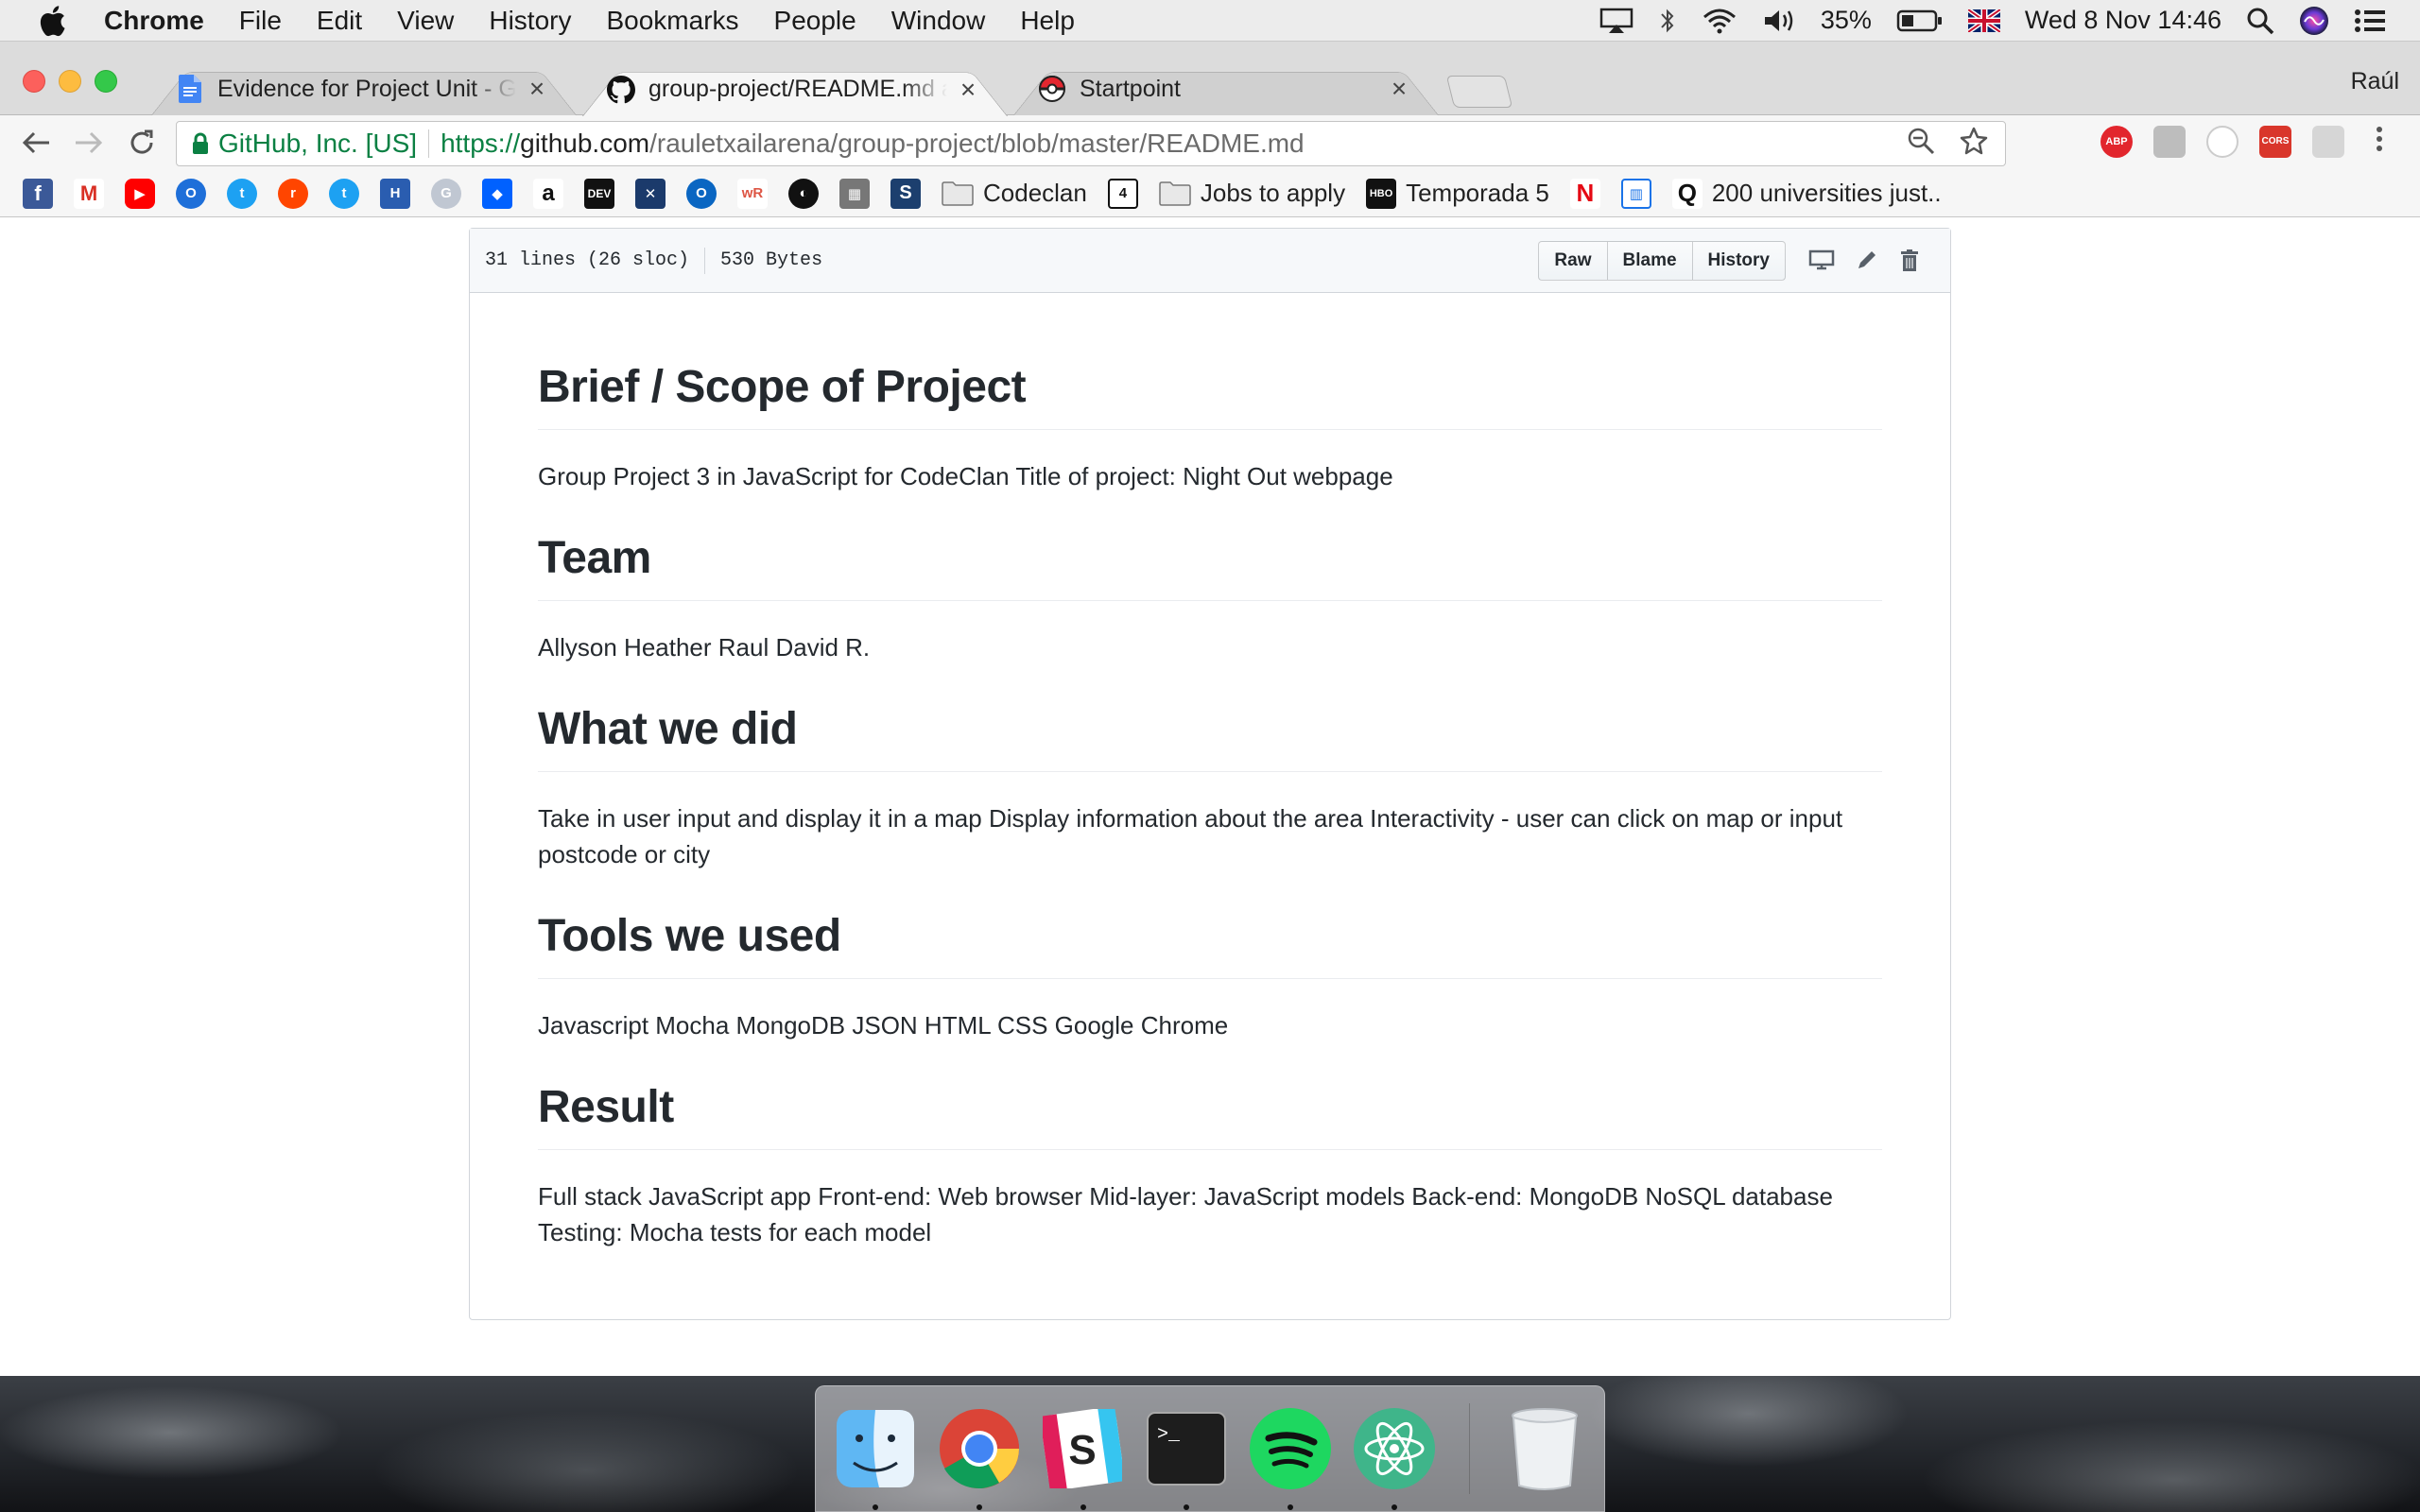 Image resolution: width=2420 pixels, height=1512 pixels. I want to click on netflix-icon: N, so click(1584, 193).